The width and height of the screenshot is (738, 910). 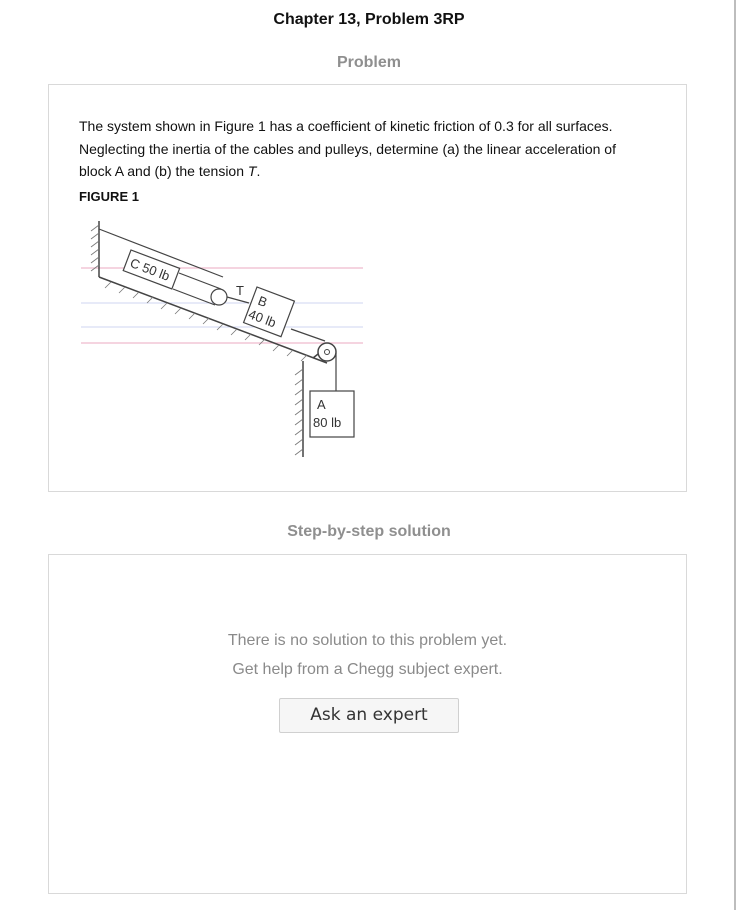 I want to click on pulley, so click(x=327, y=352).